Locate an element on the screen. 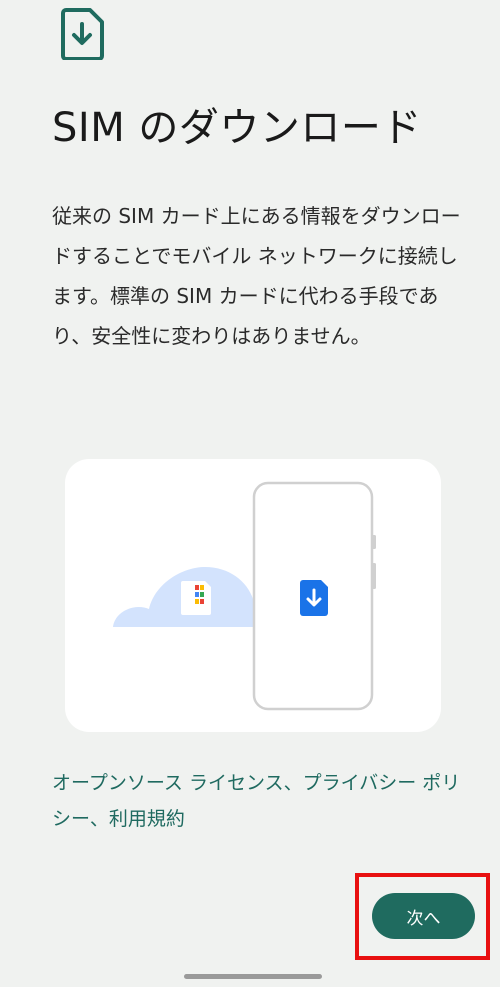 Image resolution: width=500 pixels, height=987 pixels. esim-download-icon is located at coordinates (314, 598).